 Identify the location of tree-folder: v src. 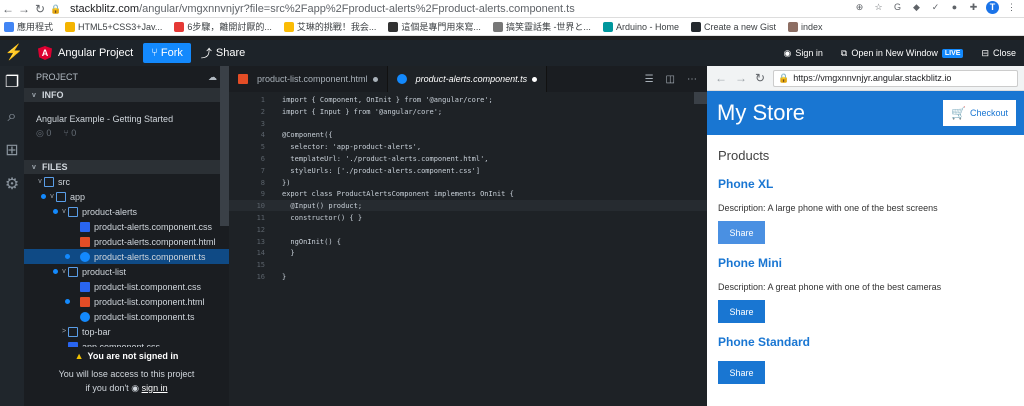
(126, 181).